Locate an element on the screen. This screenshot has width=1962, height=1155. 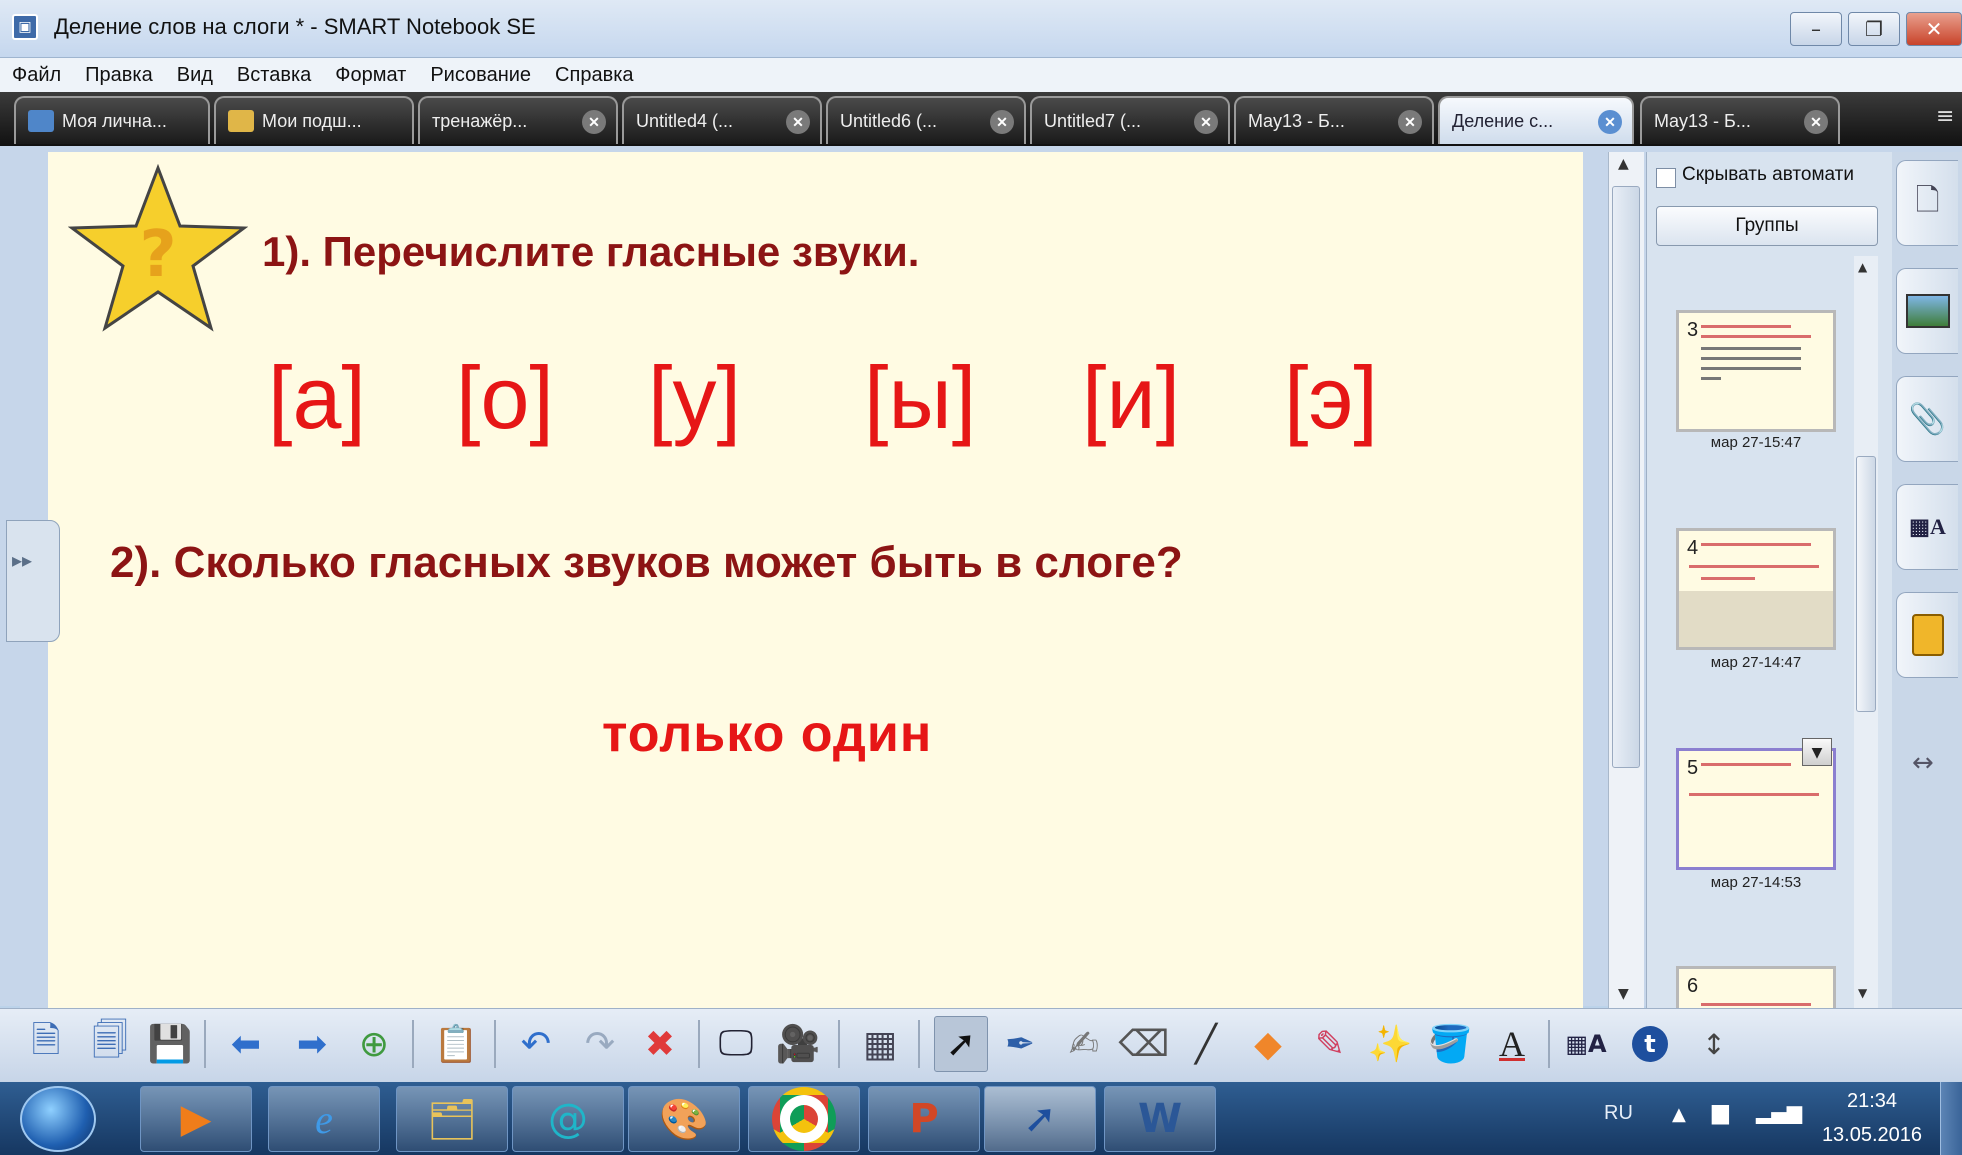
page-thumbnail-4: 4 is located at coordinates (1756, 589).